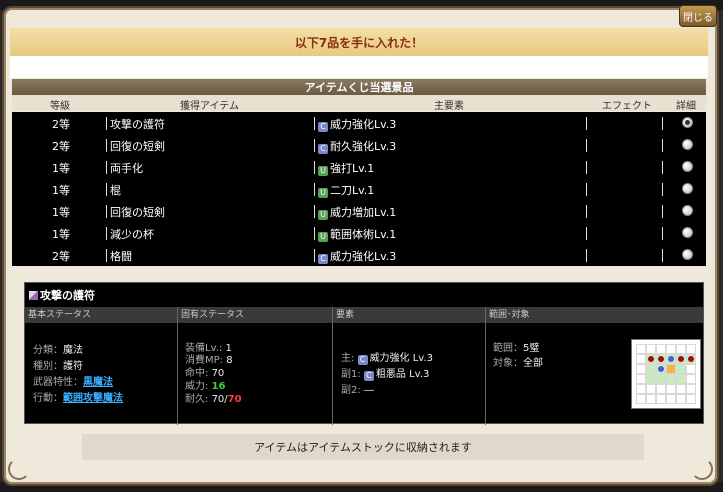  What do you see at coordinates (449, 106) in the screenshot?
I see `header-element: 主要素` at bounding box center [449, 106].